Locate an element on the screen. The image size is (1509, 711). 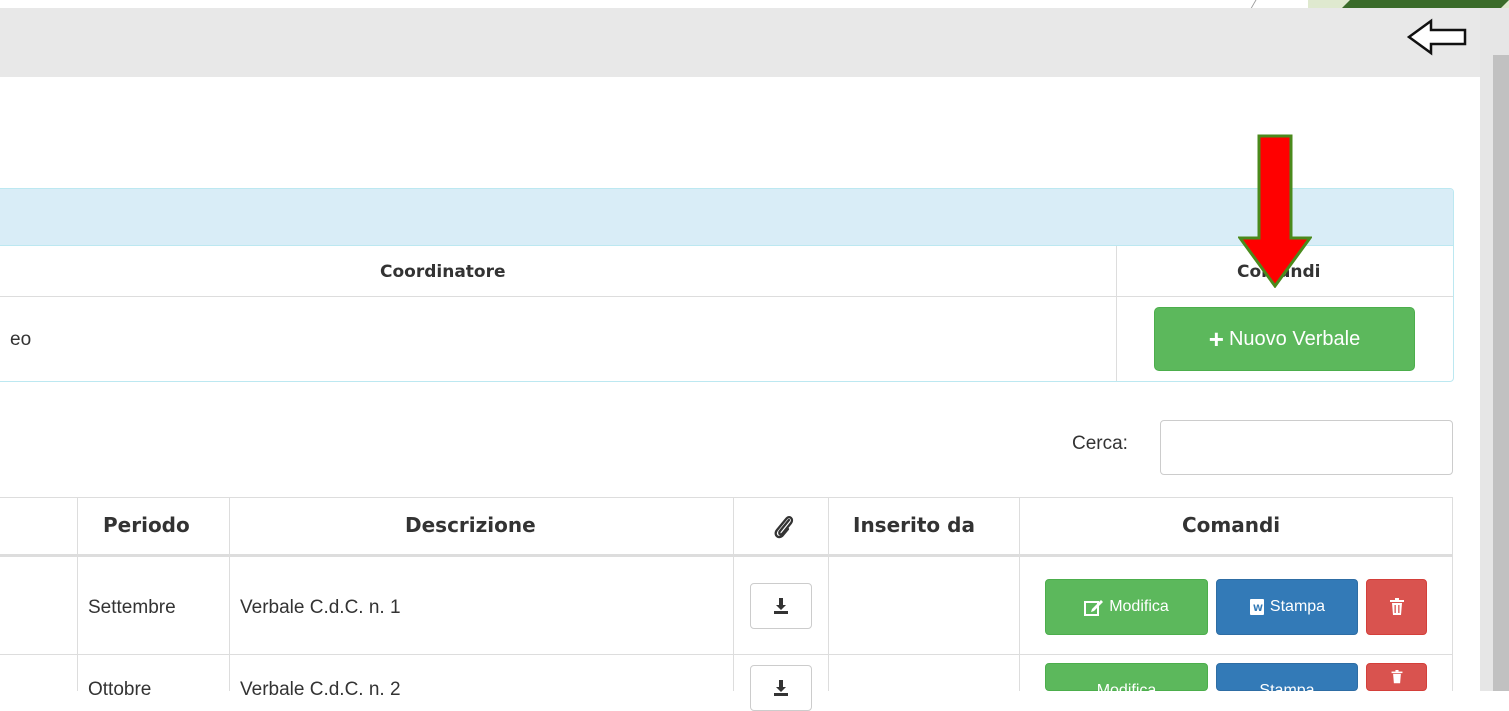
nuovo-verbale-button: + Nuovo Verbale is located at coordinates (1284, 339).